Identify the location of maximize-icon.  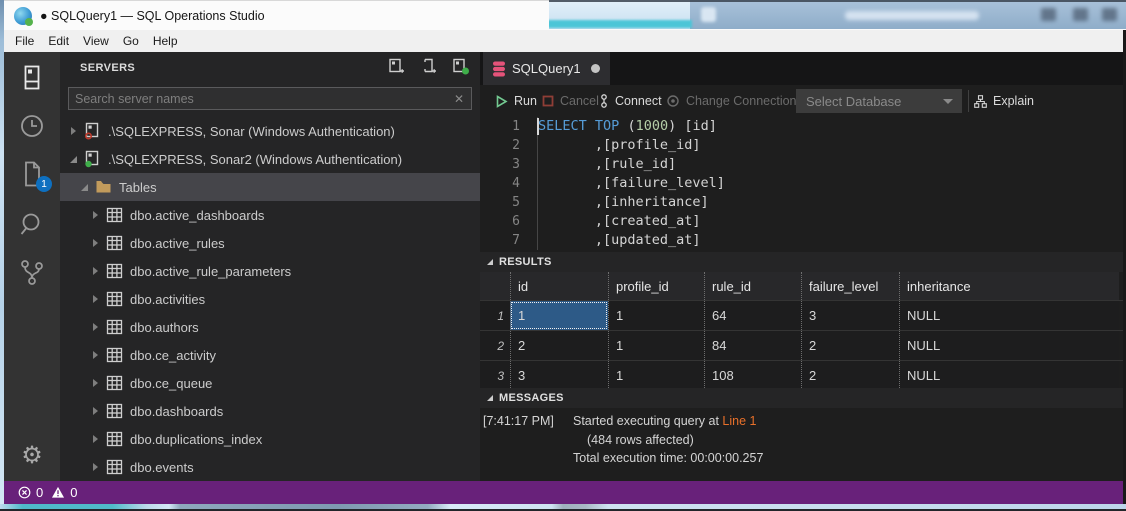
(1080, 14).